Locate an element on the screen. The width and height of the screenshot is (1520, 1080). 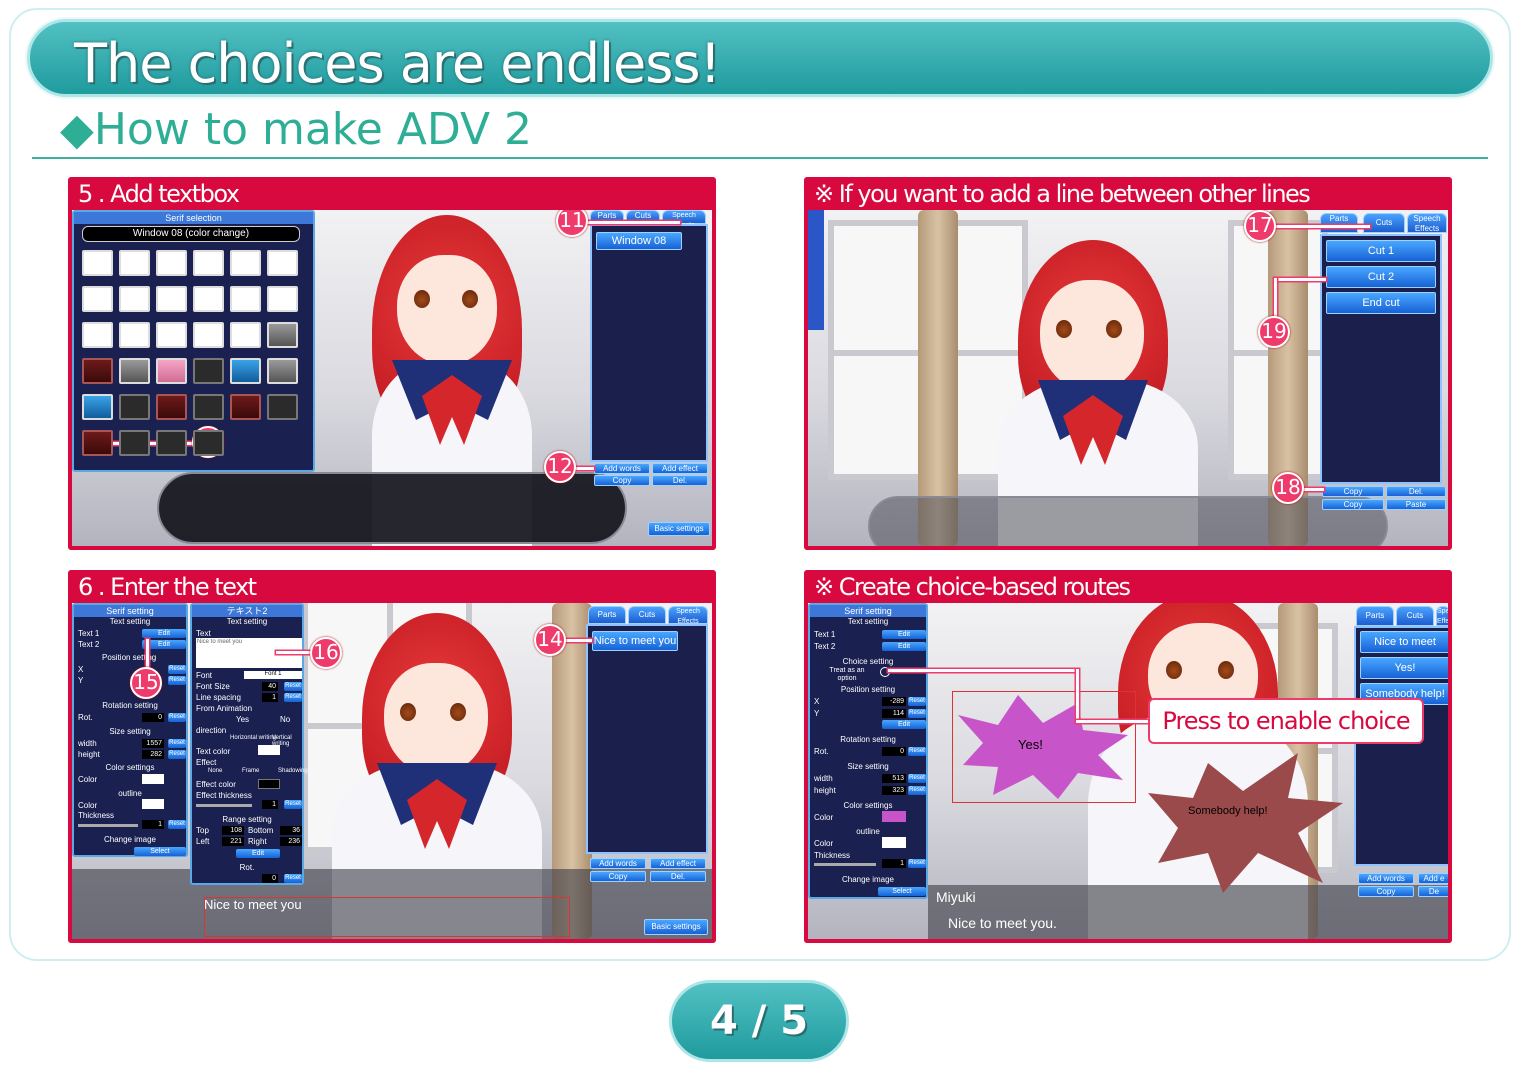
copy-button-2: Copy is located at coordinates (1353, 504).